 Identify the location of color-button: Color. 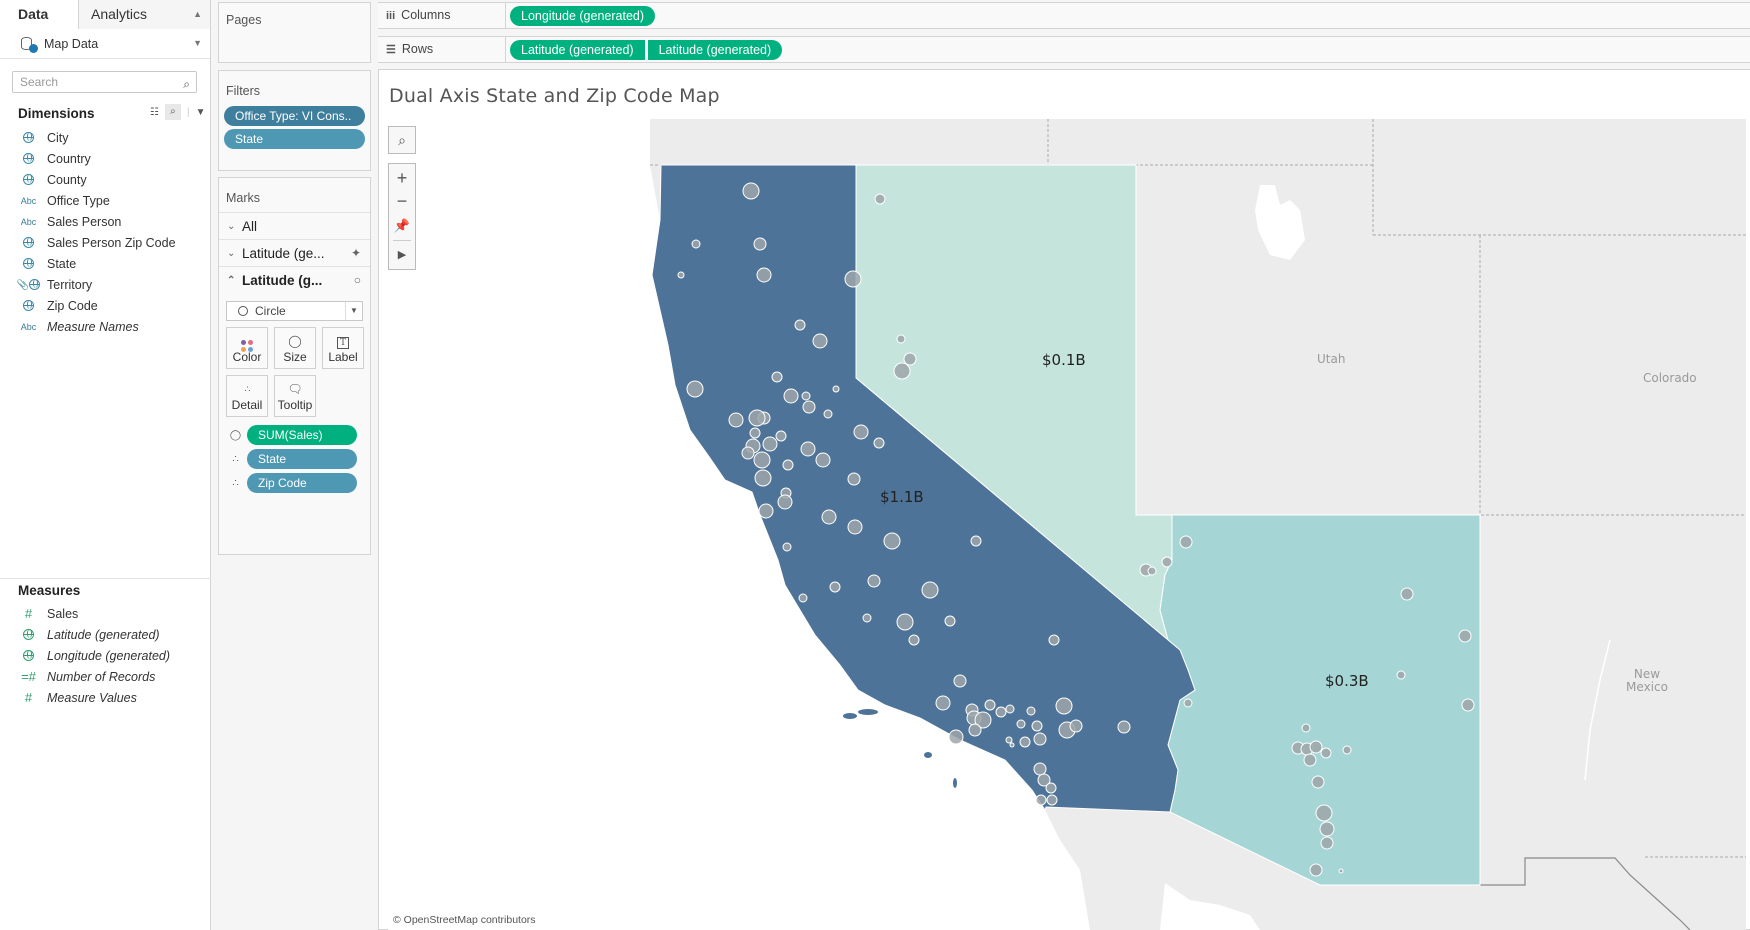
(247, 348).